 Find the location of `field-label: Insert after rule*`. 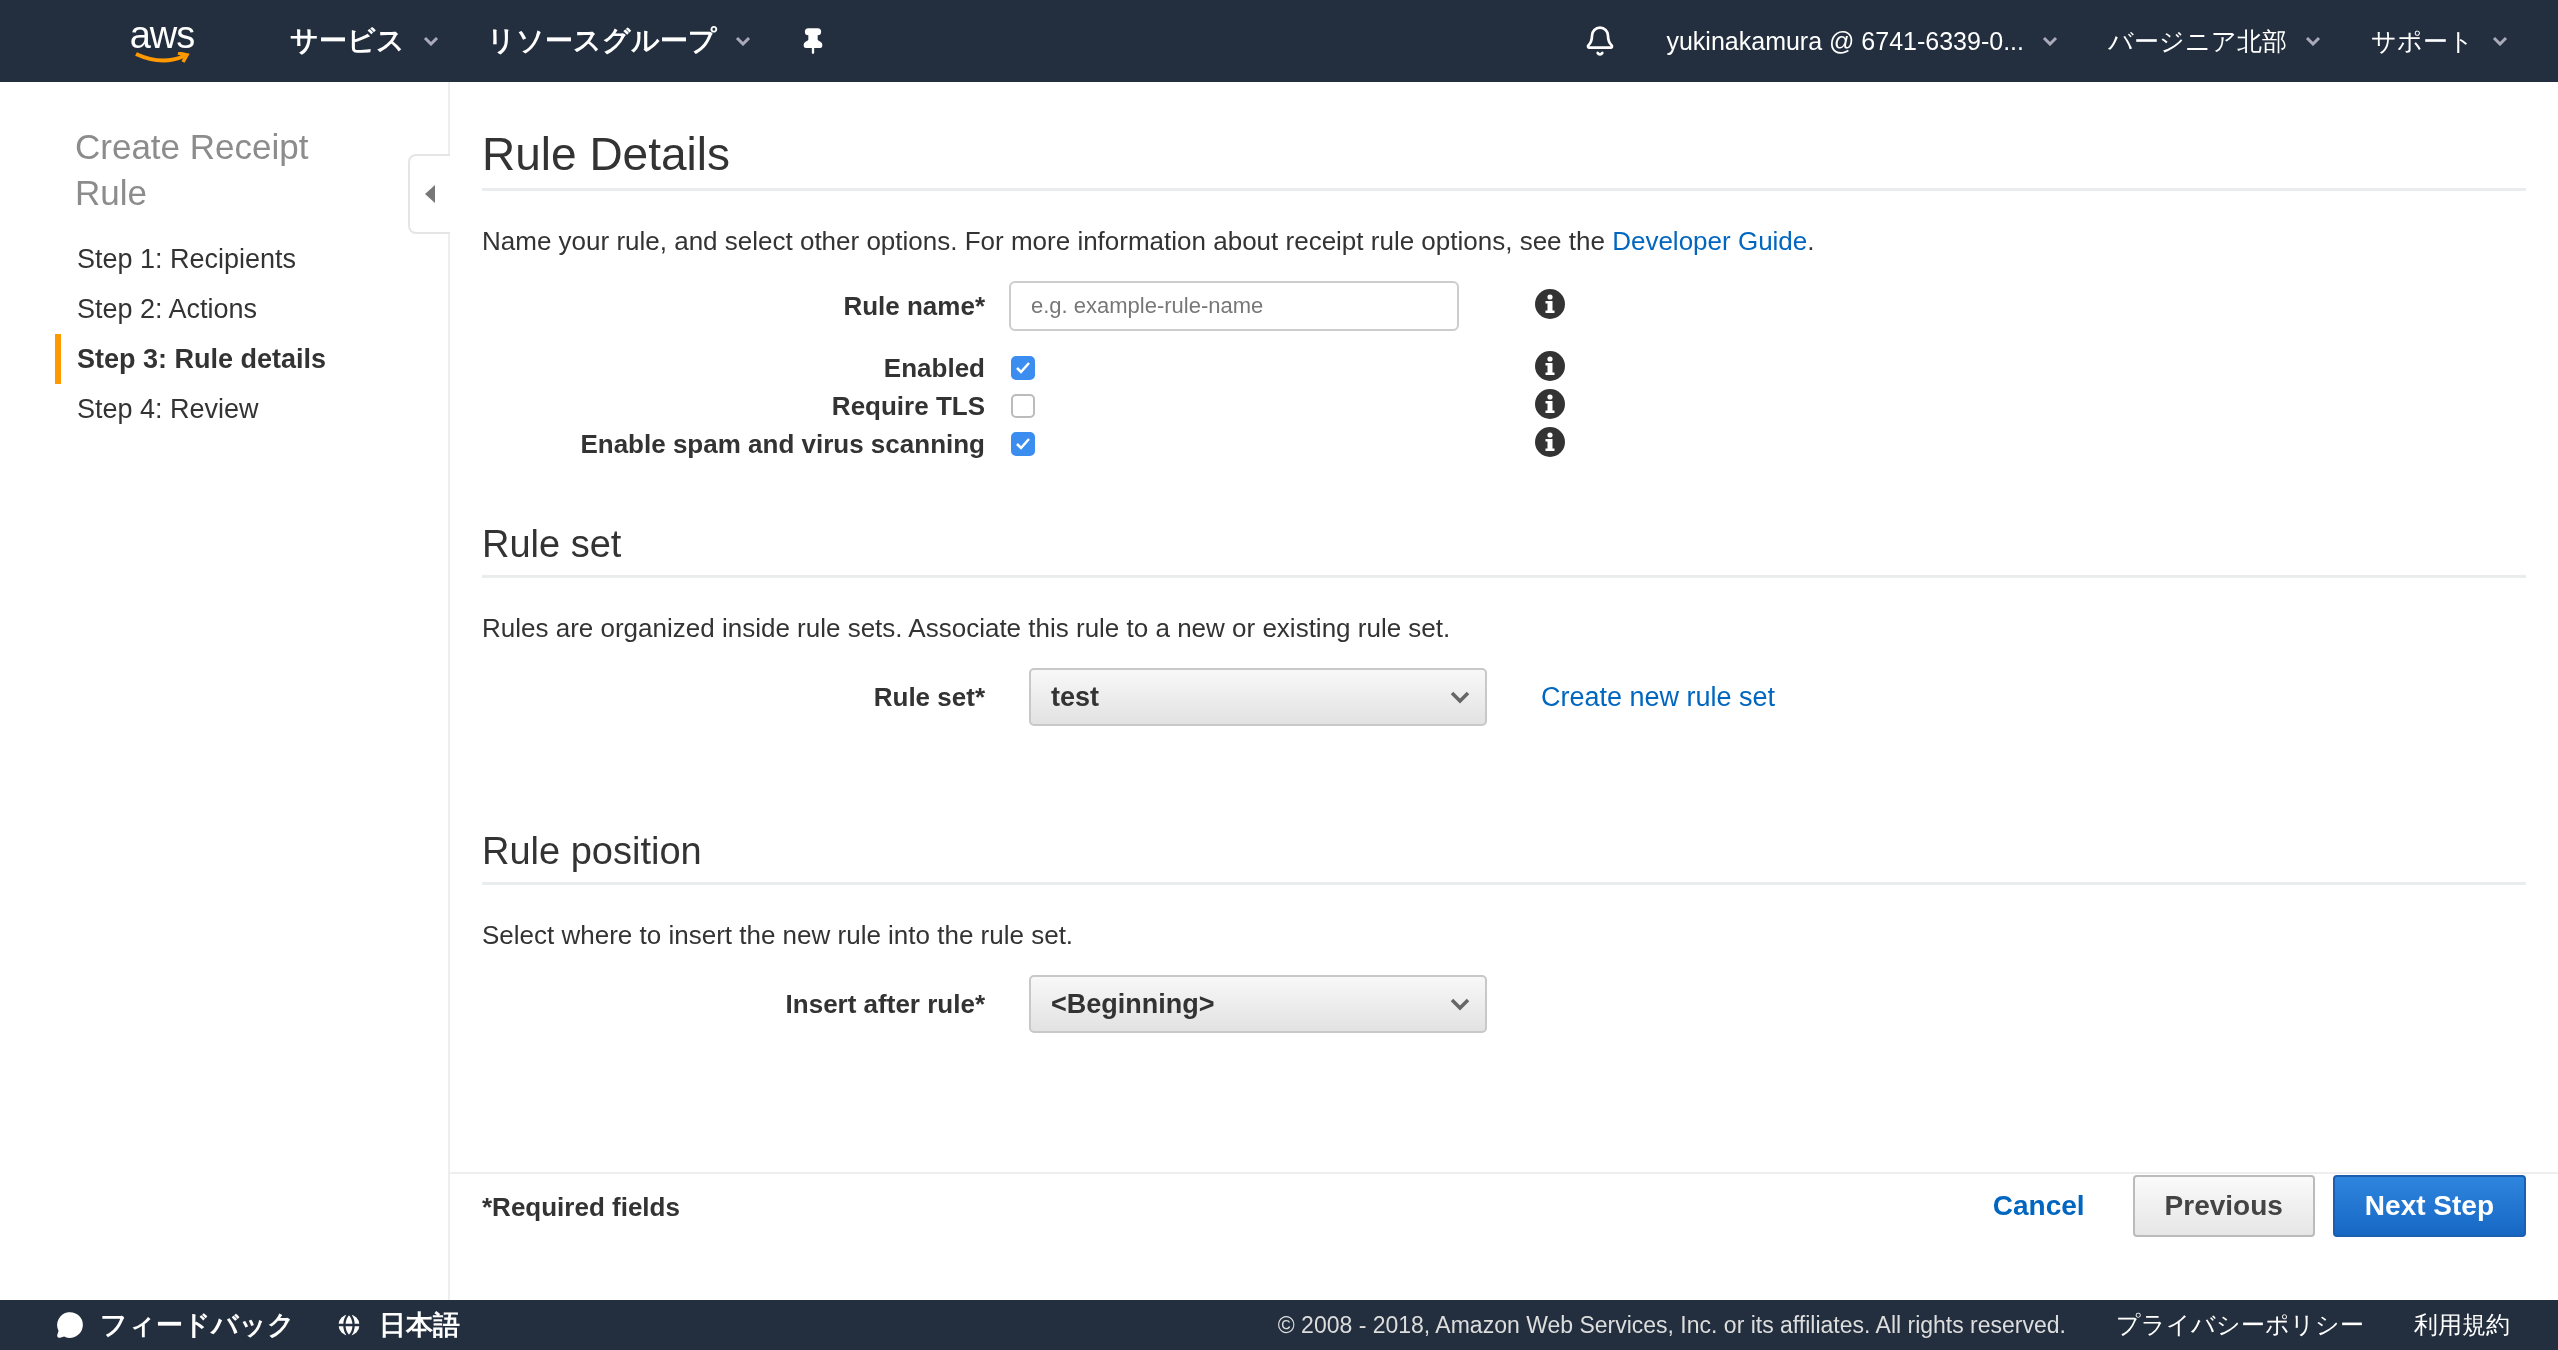

field-label: Insert after rule* is located at coordinates (884, 1004).